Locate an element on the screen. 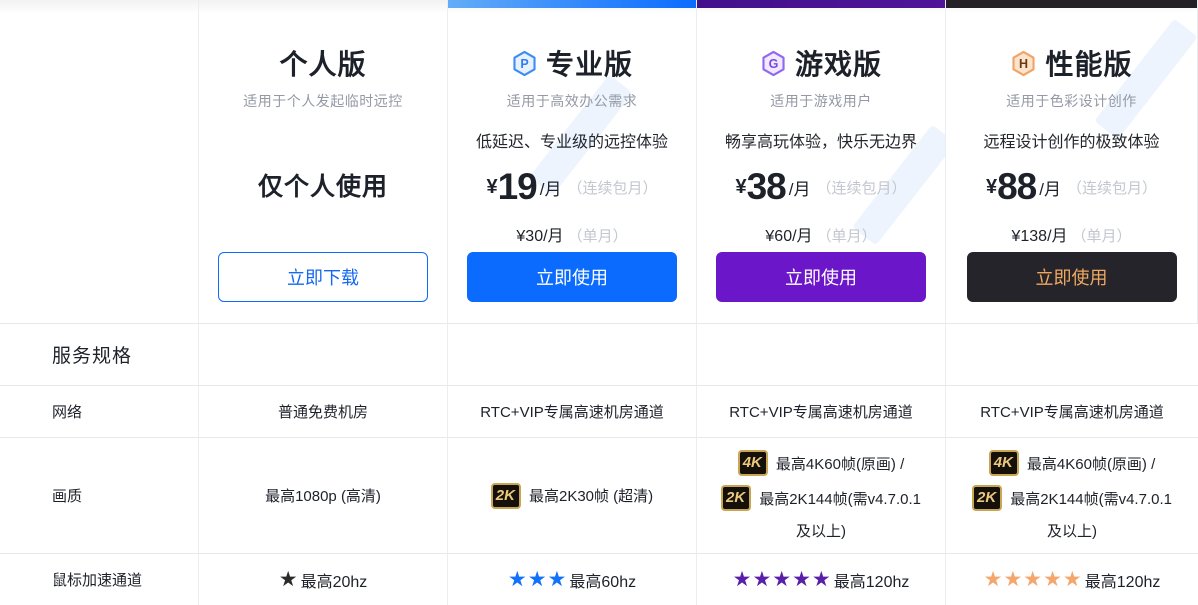 The width and height of the screenshot is (1198, 605). row-label-network: 网络 is located at coordinates (99, 411).